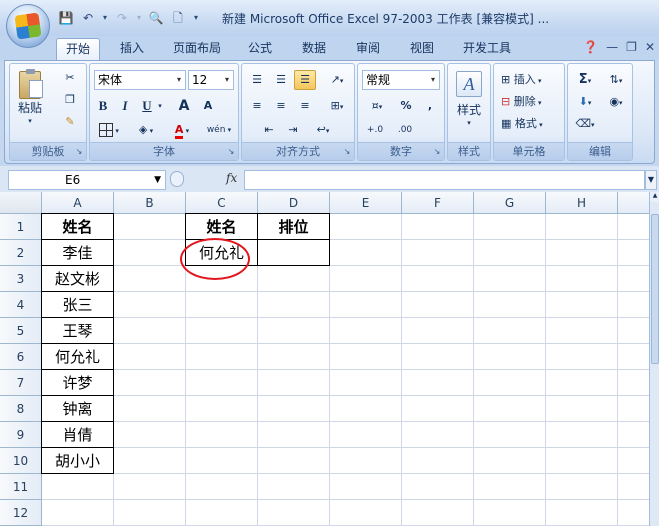 The image size is (659, 526). I want to click on help-icon: ❓, so click(590, 47).